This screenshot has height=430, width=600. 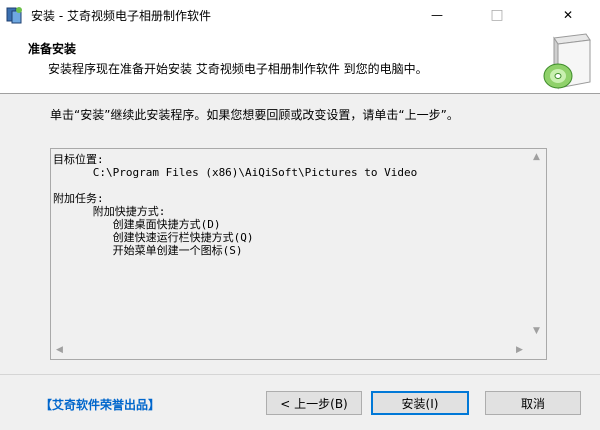 I want to click on maximize-button: □, so click(x=497, y=15).